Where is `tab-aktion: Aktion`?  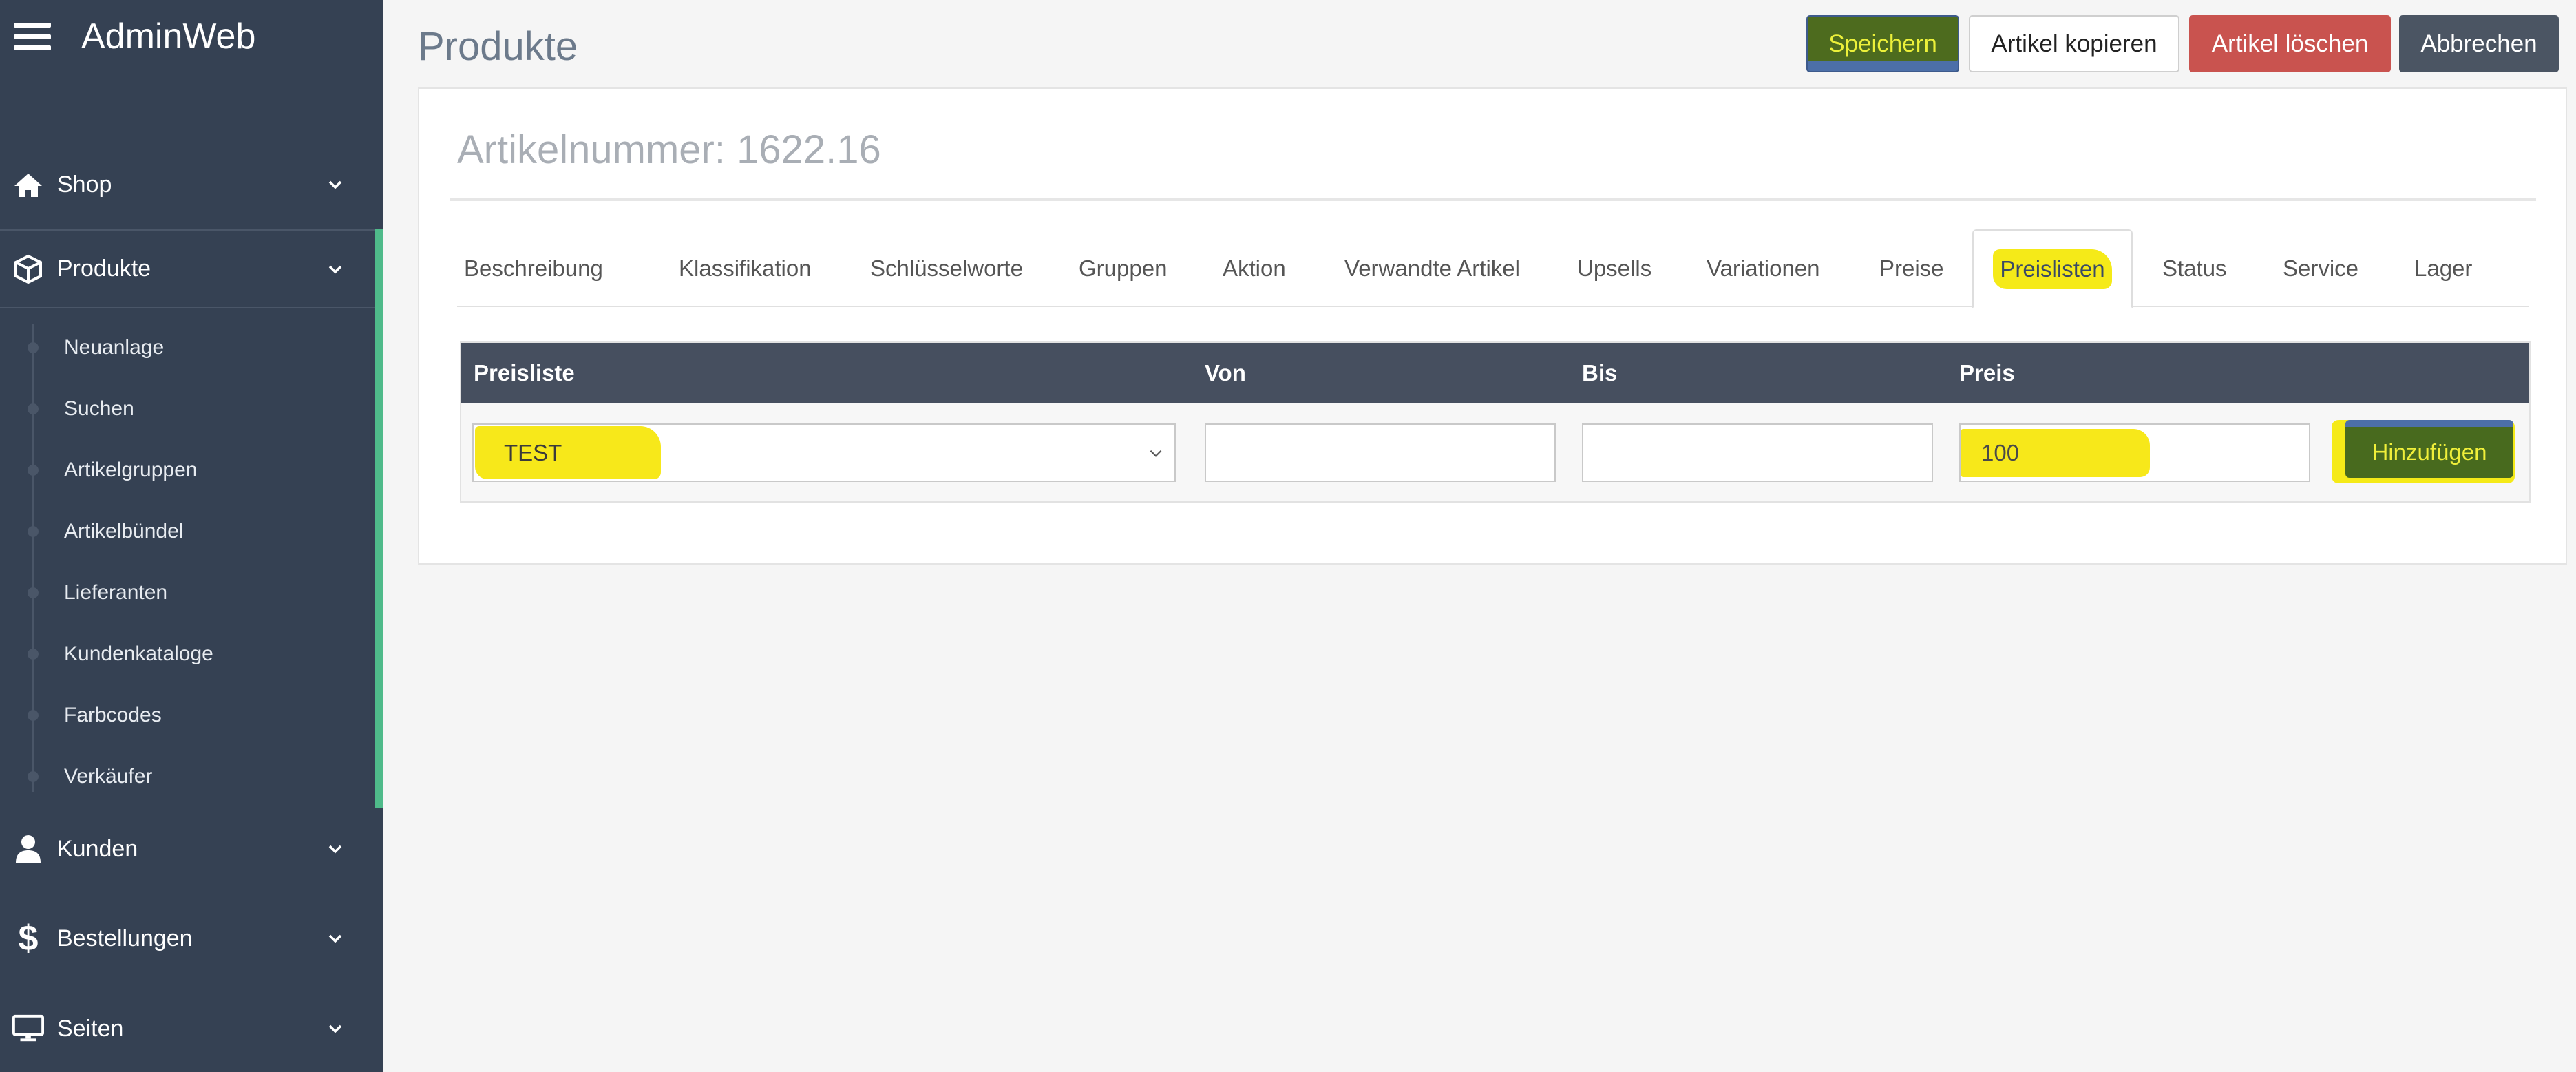 tab-aktion: Aktion is located at coordinates (1255, 268).